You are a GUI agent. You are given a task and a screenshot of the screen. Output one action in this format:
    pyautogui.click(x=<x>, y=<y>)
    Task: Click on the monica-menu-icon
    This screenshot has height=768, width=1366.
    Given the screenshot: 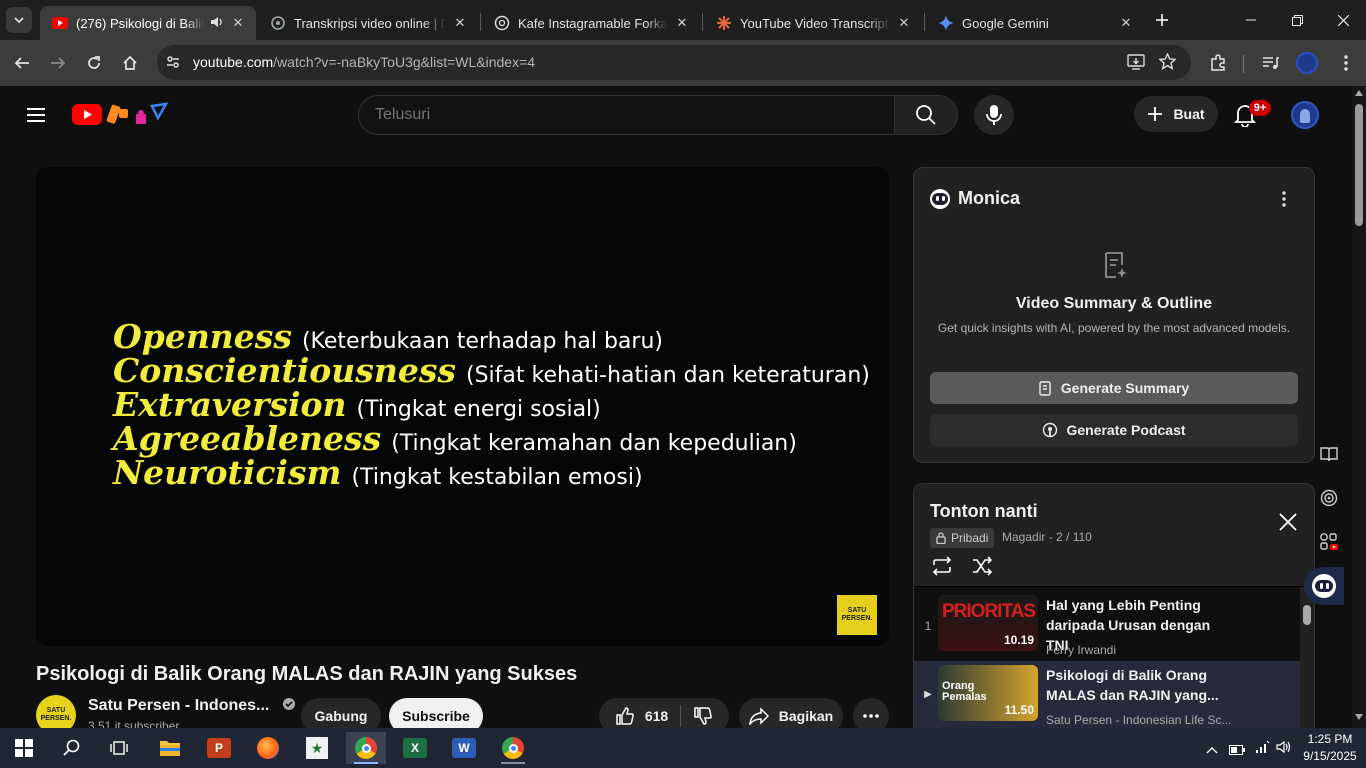 What is the action you would take?
    pyautogui.click(x=1284, y=201)
    